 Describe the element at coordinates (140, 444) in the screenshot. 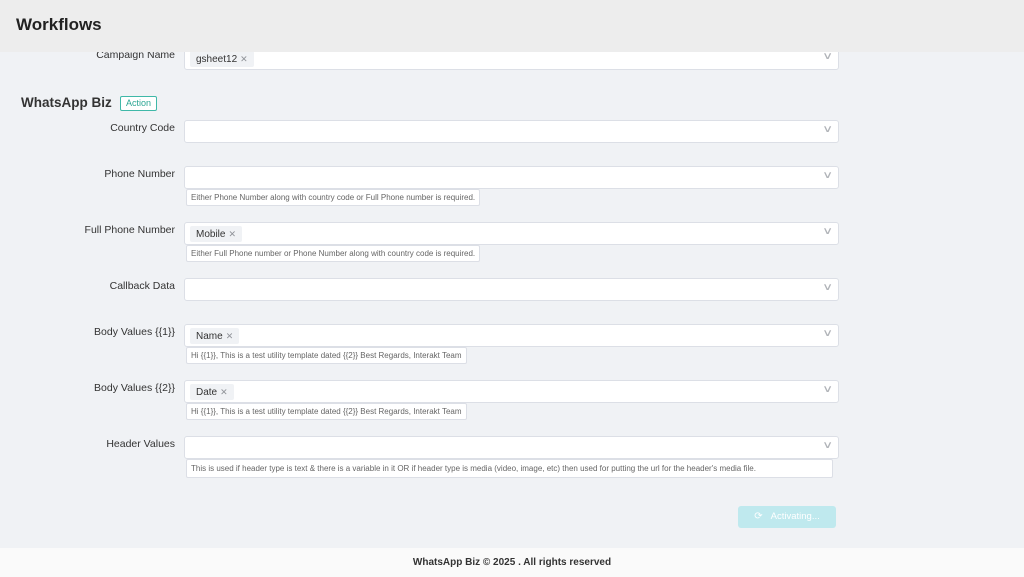

I see `header-values-label: Header Values` at that location.